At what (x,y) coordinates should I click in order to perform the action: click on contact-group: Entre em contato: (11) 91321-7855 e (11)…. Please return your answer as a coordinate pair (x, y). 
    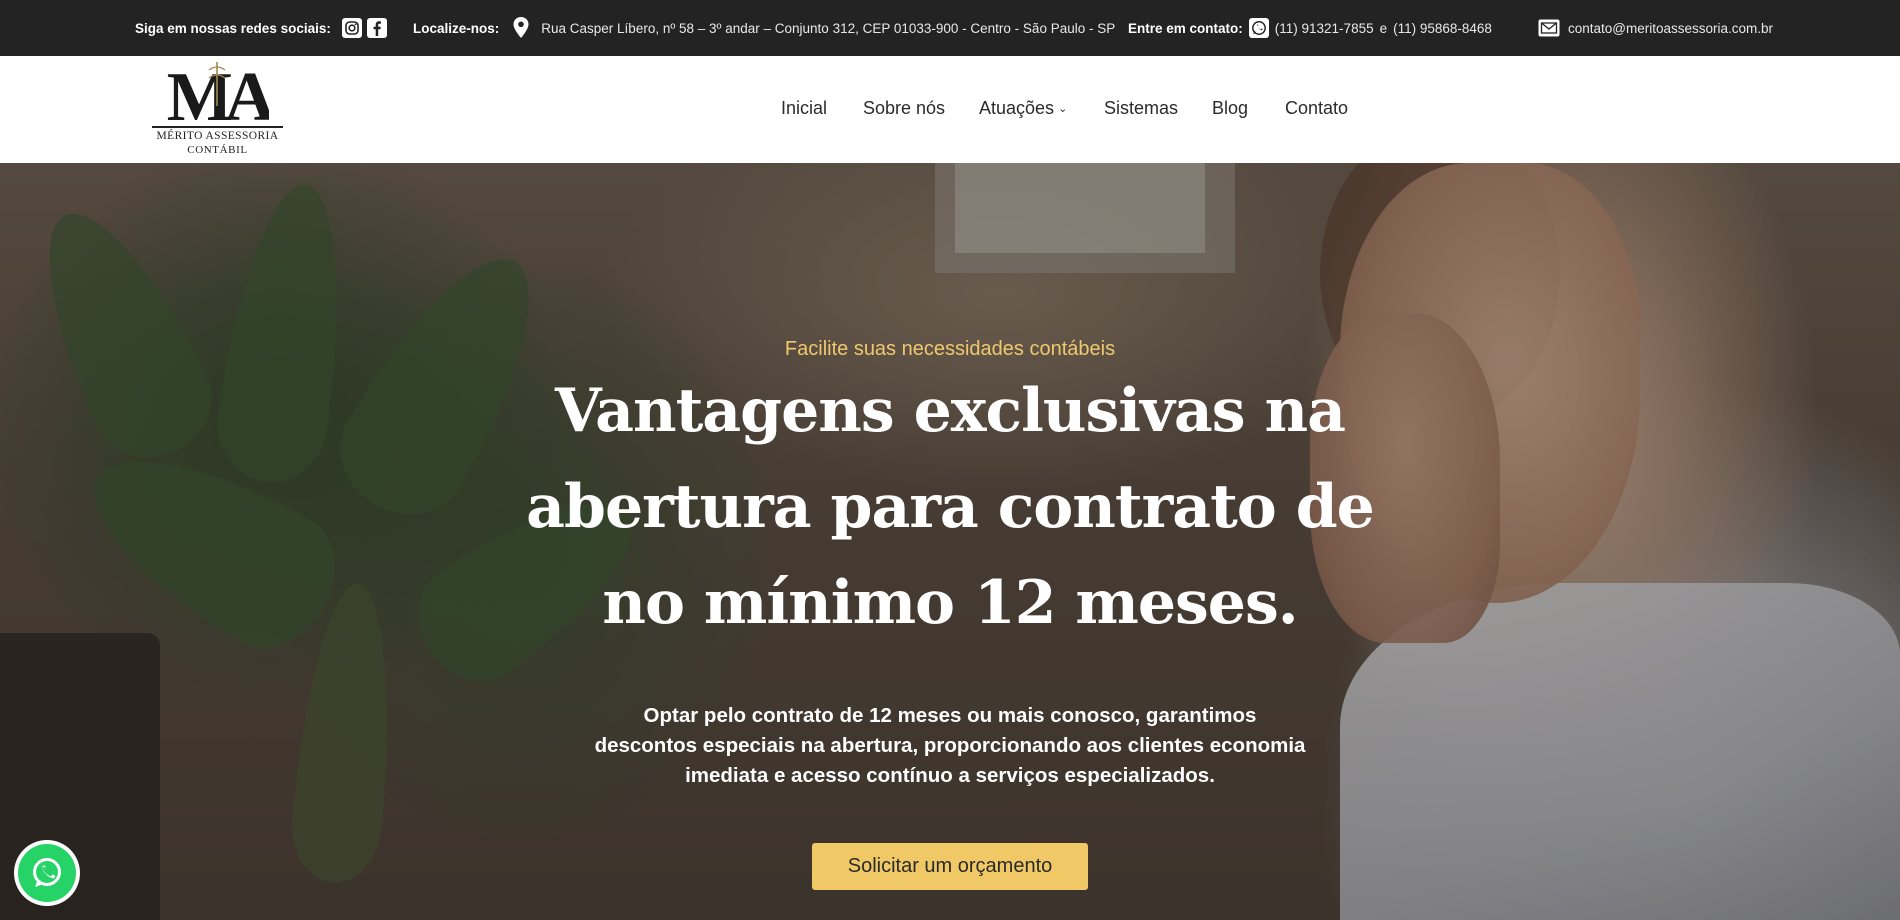
    Looking at the image, I should click on (1310, 28).